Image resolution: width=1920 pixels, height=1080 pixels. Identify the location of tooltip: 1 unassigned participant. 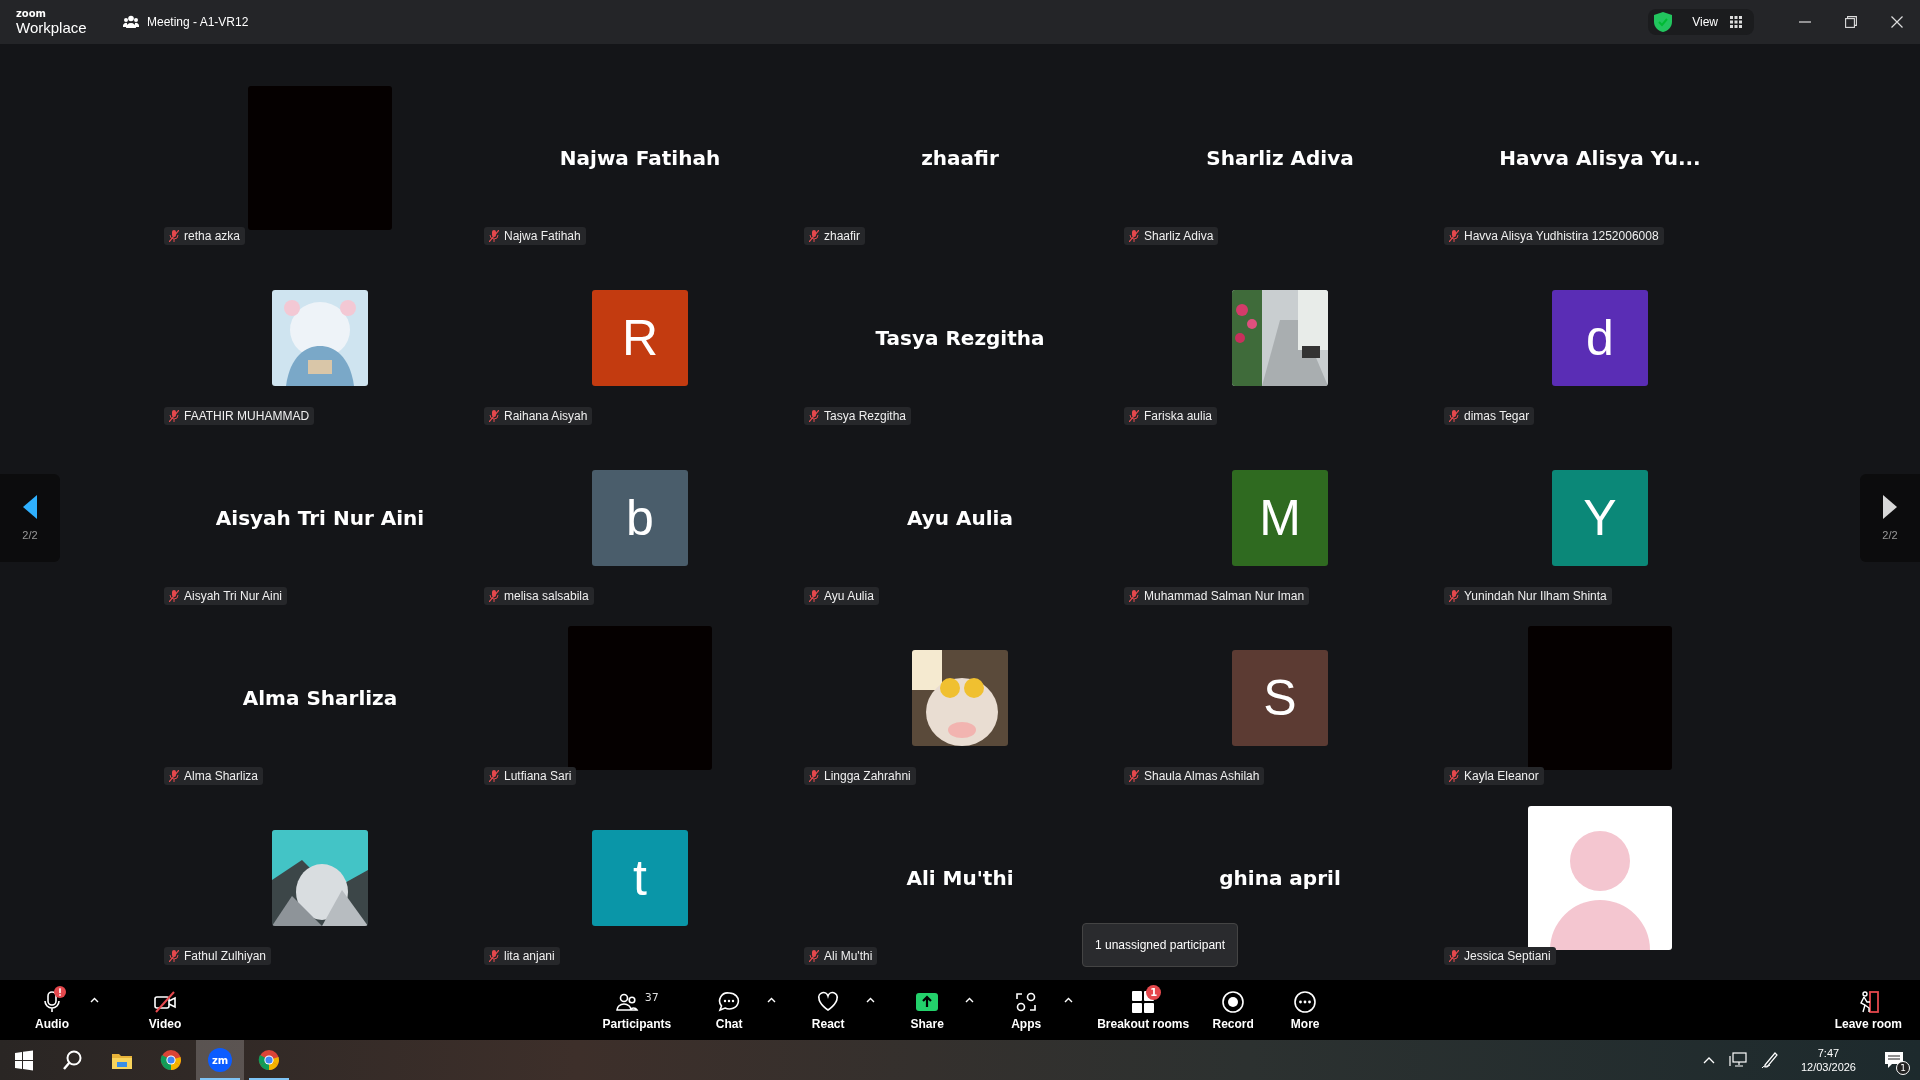
(1160, 945).